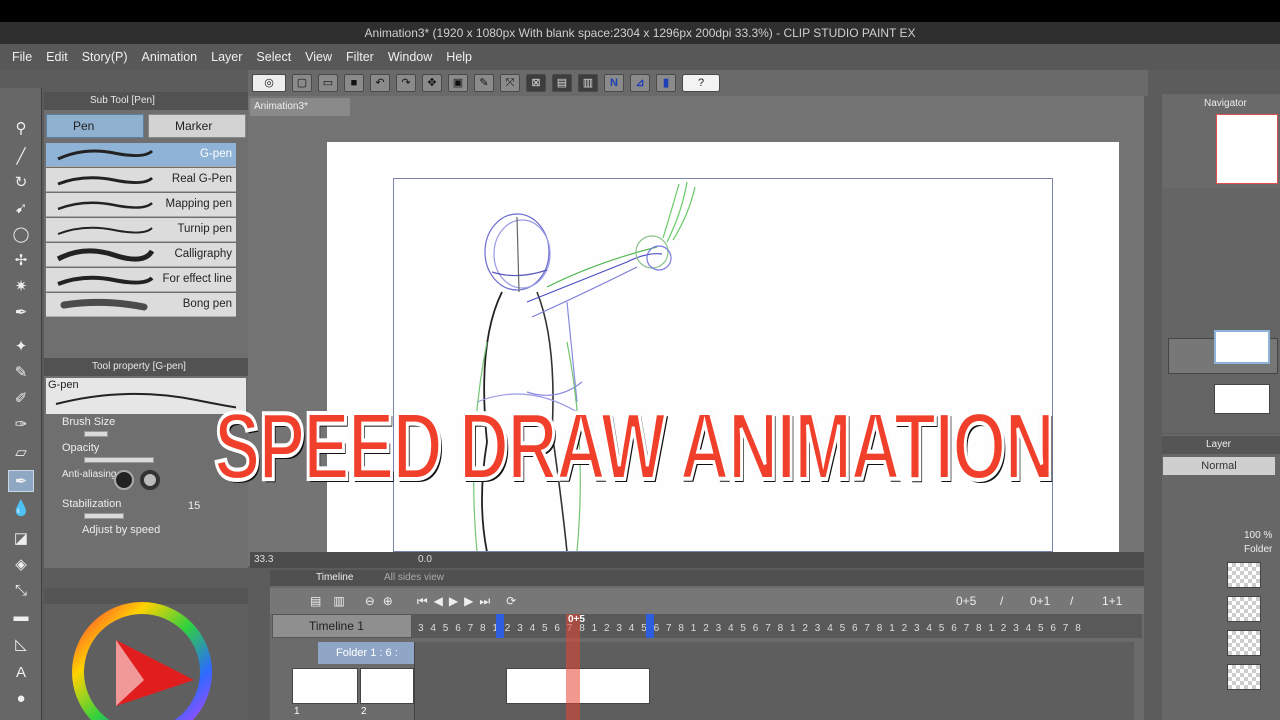 The height and width of the screenshot is (720, 1280). Describe the element at coordinates (105, 57) in the screenshot. I see `menu-story: Story(P)` at that location.